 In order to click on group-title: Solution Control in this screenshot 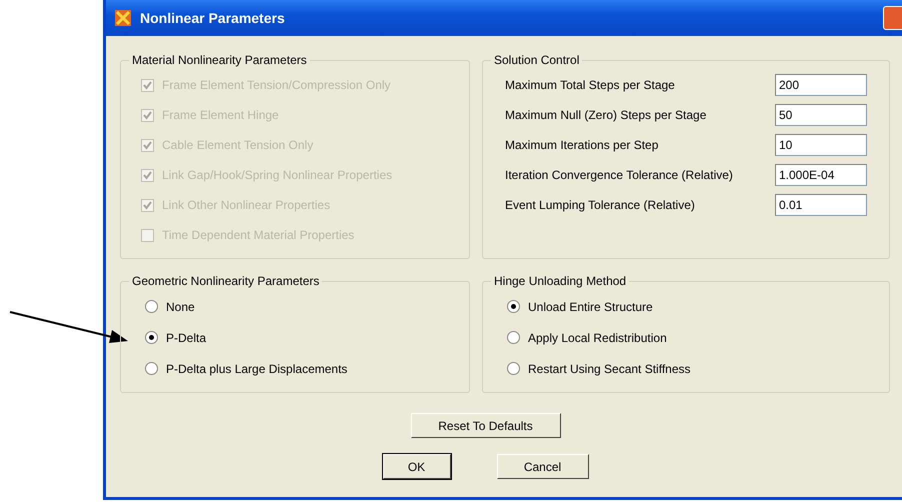, I will do `click(536, 60)`.